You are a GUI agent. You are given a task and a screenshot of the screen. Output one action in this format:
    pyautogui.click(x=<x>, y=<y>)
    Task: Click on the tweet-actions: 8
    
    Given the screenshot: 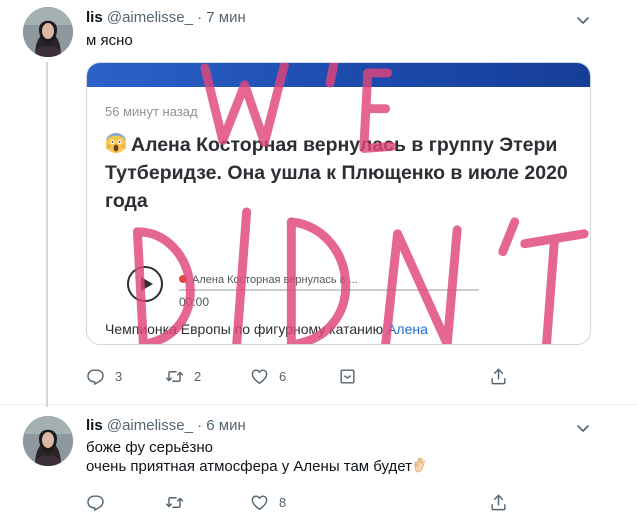 What is the action you would take?
    pyautogui.click(x=301, y=502)
    